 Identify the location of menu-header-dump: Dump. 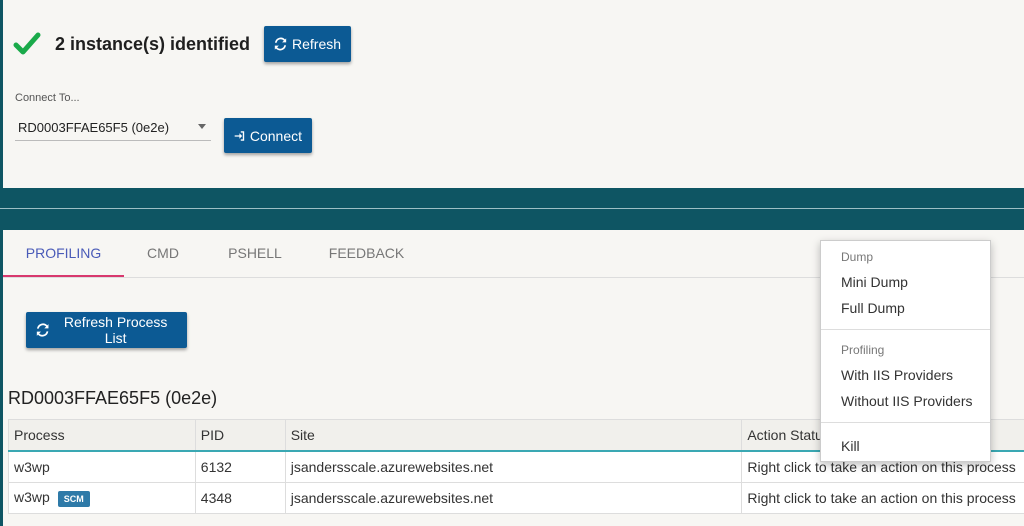
(857, 257).